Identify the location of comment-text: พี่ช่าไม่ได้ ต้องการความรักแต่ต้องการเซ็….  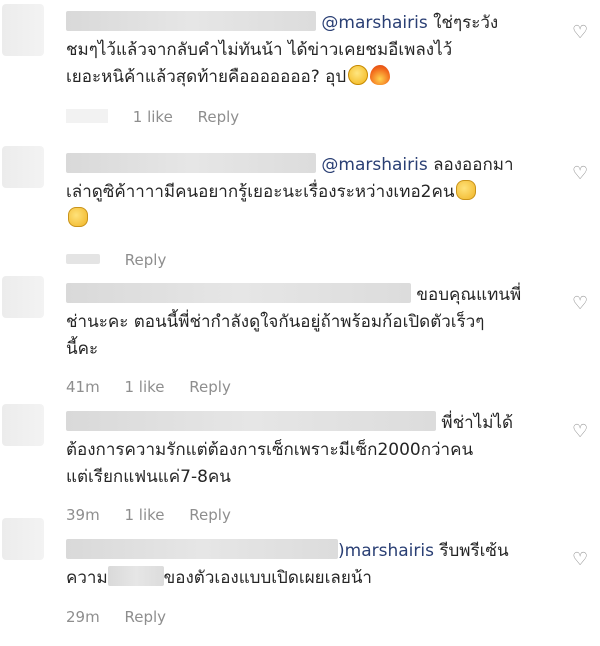
(290, 449).